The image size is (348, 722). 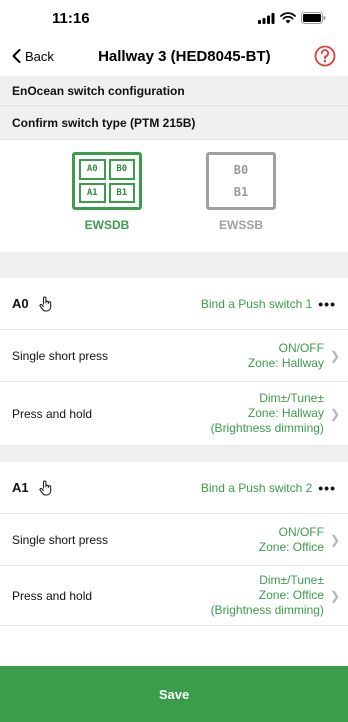 I want to click on button-name-label: A0, so click(x=20, y=303).